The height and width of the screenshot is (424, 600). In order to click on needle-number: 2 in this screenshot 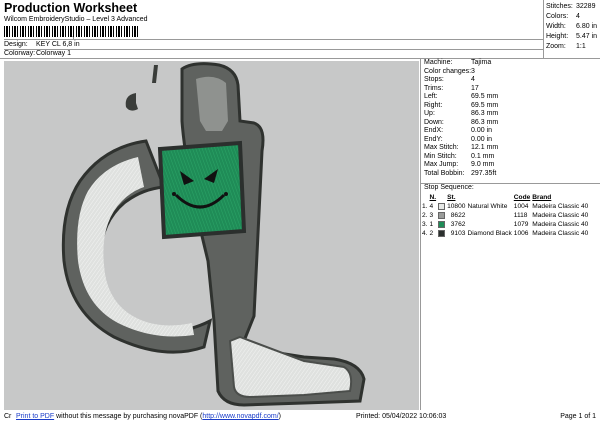, I will do `click(431, 233)`.